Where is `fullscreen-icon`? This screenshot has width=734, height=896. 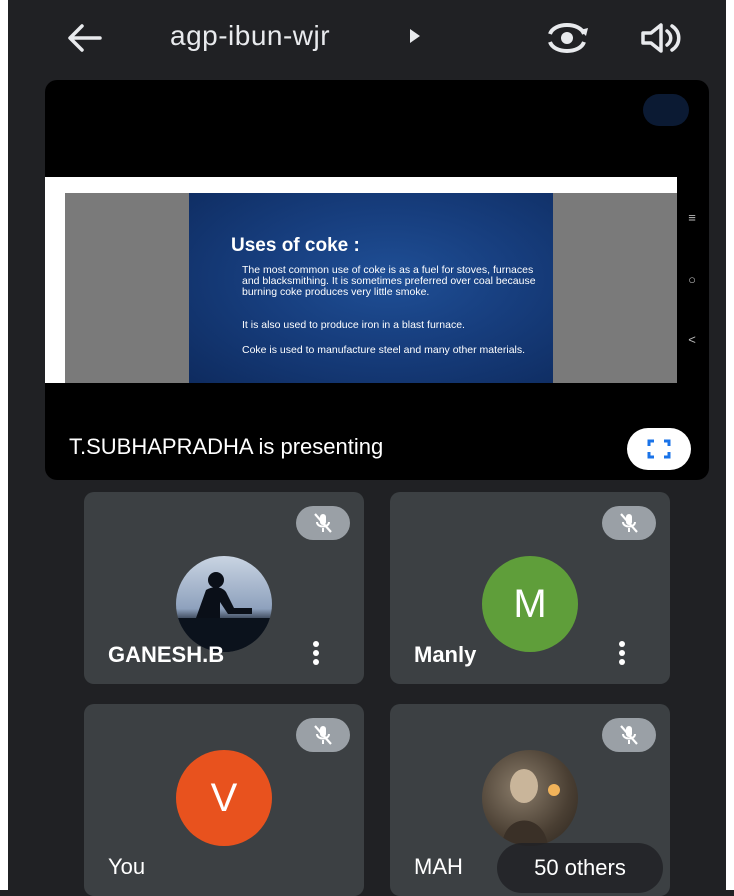 fullscreen-icon is located at coordinates (659, 449).